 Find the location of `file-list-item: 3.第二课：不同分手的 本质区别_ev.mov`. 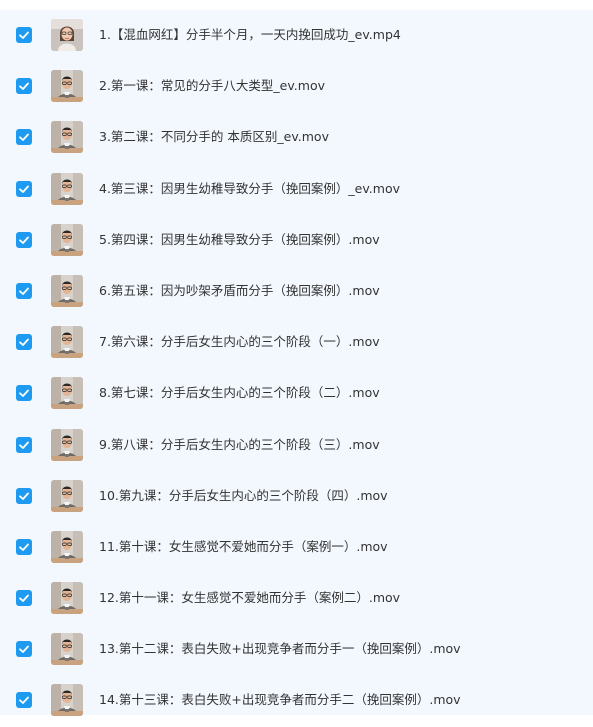

file-list-item: 3.第二课：不同分手的 本质区别_ev.mov is located at coordinates (296, 137).